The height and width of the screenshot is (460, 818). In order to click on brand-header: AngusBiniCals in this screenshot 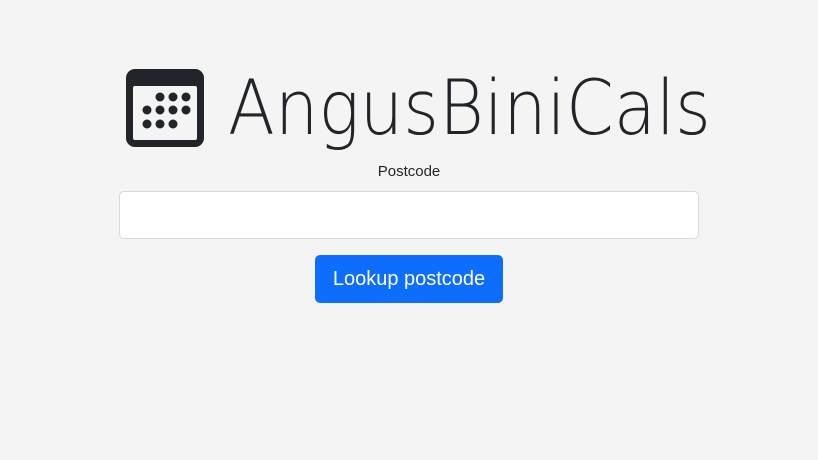, I will do `click(417, 108)`.